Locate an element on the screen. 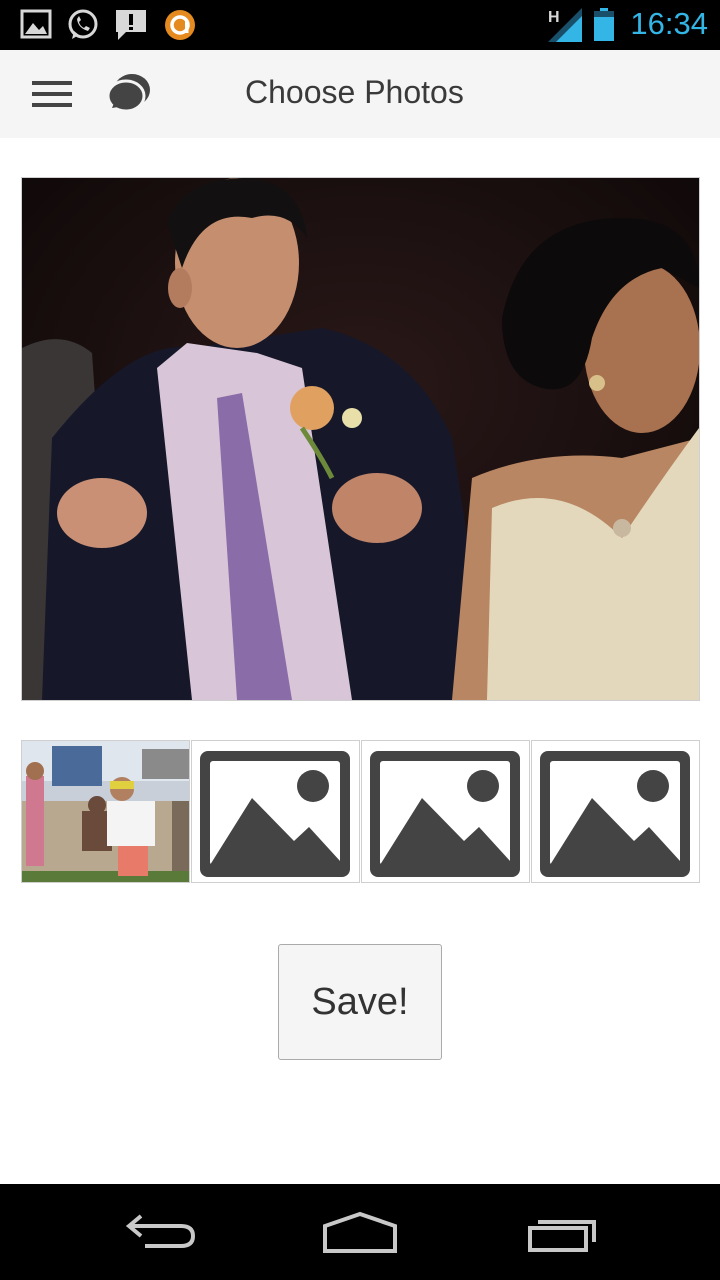 The width and height of the screenshot is (720, 1280). save-button: Save! is located at coordinates (360, 1002).